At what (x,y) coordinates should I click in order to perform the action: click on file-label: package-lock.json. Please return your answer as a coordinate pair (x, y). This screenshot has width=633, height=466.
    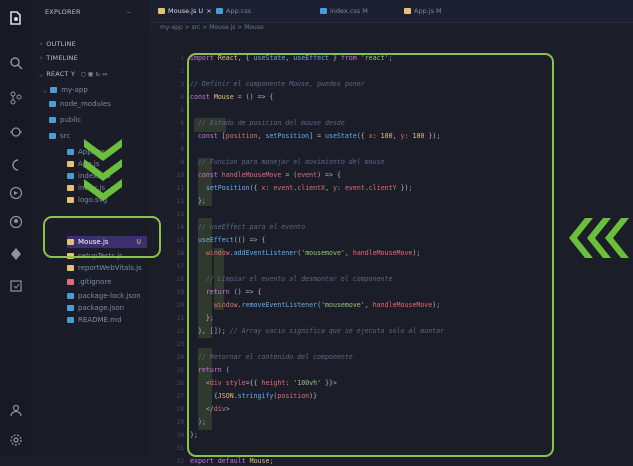
    Looking at the image, I should click on (109, 296).